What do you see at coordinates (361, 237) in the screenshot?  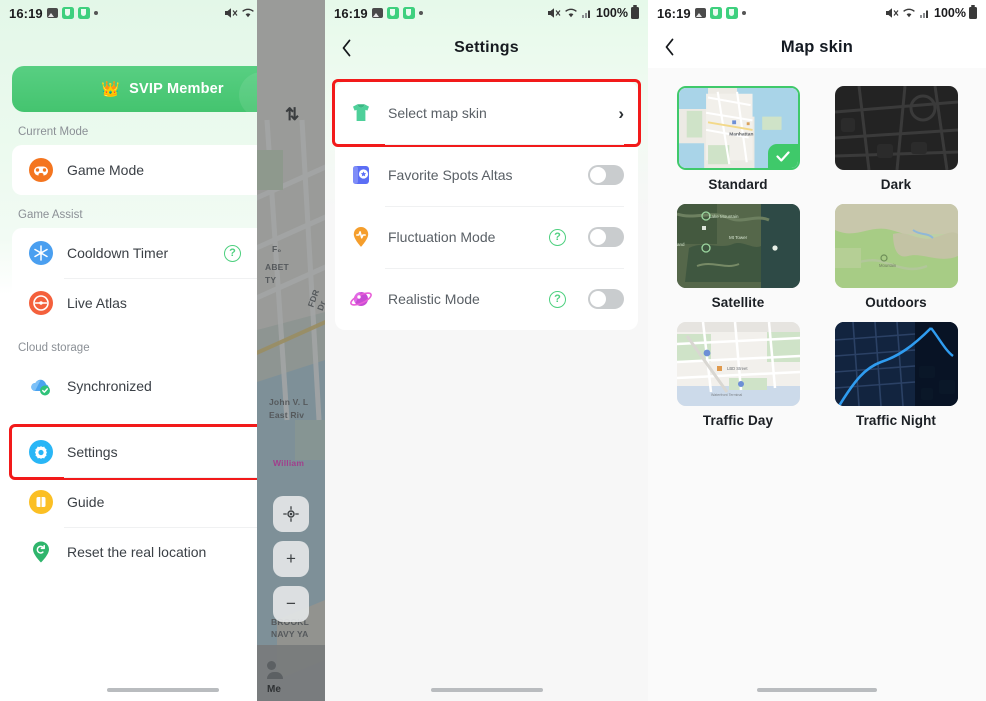 I see `pulse-pin-icon` at bounding box center [361, 237].